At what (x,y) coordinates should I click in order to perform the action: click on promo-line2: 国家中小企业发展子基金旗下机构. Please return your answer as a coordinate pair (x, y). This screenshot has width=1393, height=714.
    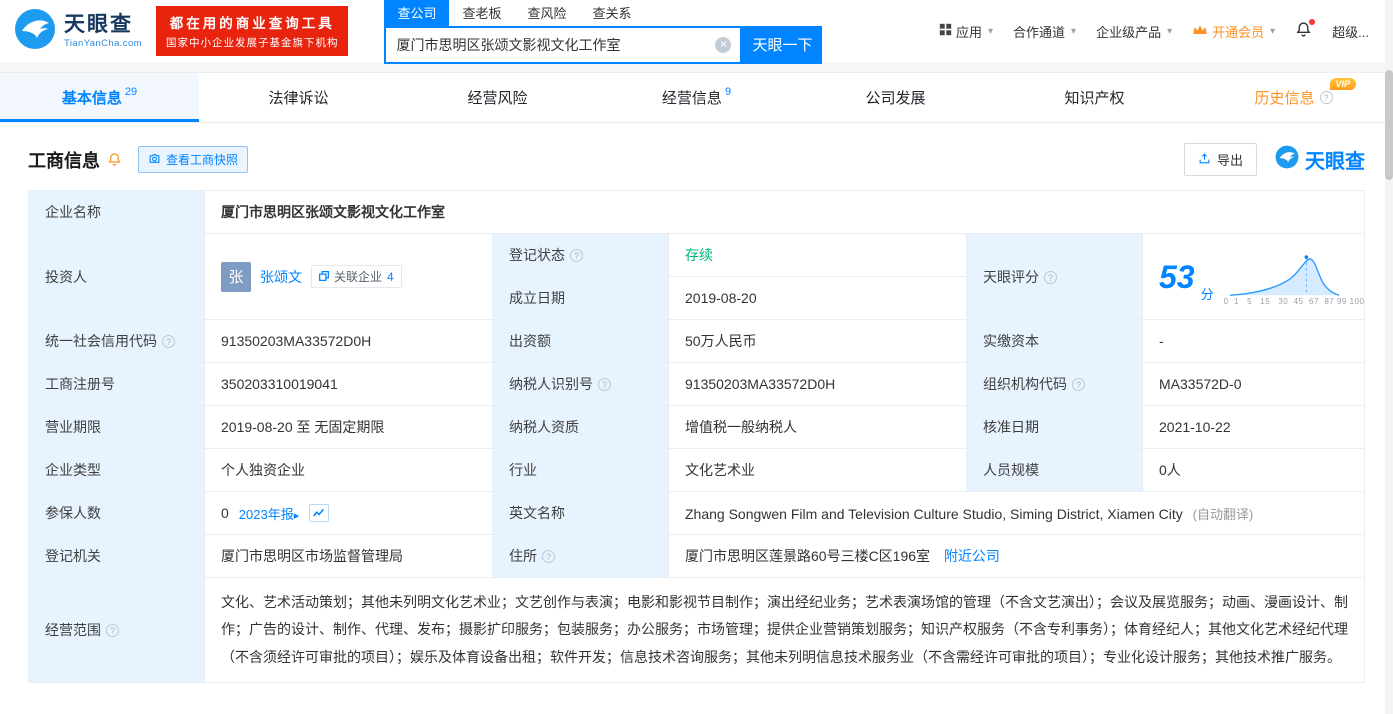
    Looking at the image, I should click on (252, 43).